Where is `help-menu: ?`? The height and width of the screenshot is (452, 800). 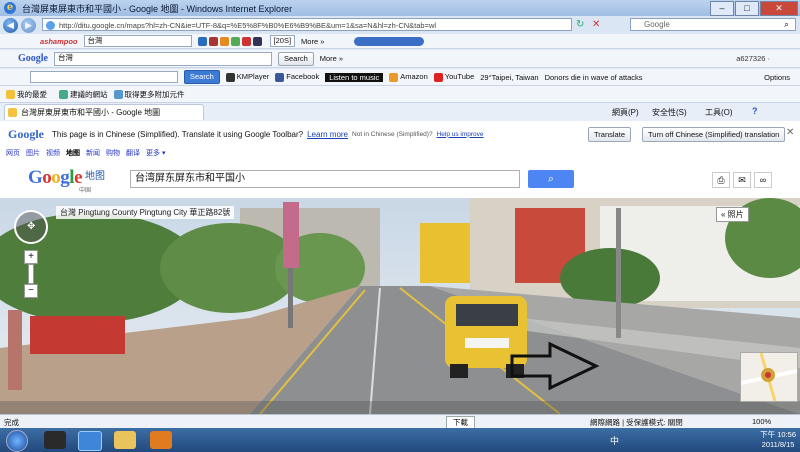 help-menu: ? is located at coordinates (755, 111).